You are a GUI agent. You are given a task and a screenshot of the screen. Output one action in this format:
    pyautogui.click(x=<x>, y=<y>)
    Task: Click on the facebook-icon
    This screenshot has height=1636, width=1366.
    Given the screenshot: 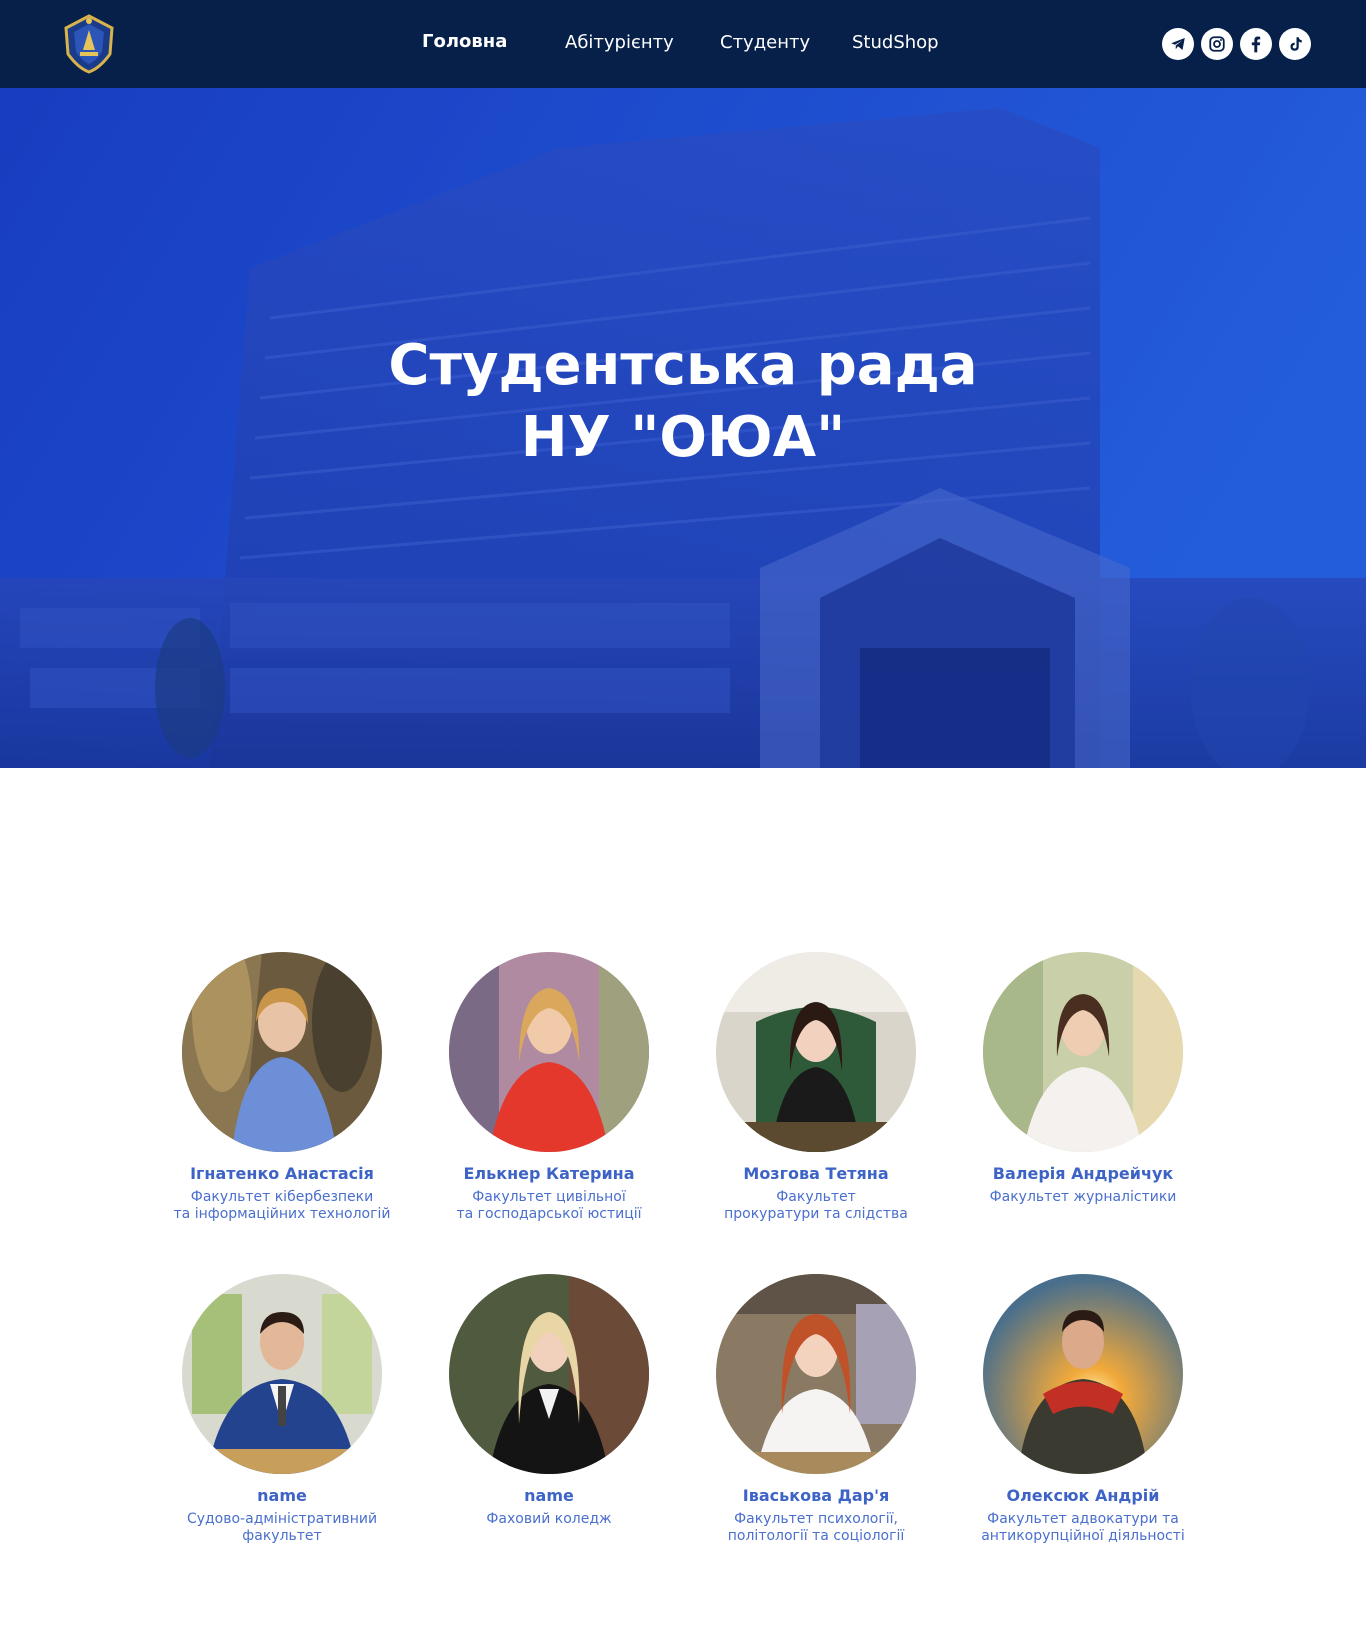 What is the action you would take?
    pyautogui.click(x=1256, y=44)
    